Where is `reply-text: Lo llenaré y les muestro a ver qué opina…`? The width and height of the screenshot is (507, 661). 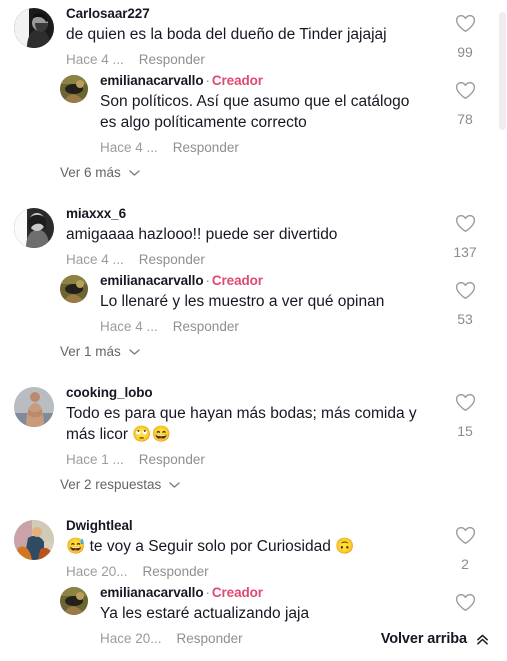 reply-text: Lo llenaré y les muestro a ver qué opina… is located at coordinates (242, 301).